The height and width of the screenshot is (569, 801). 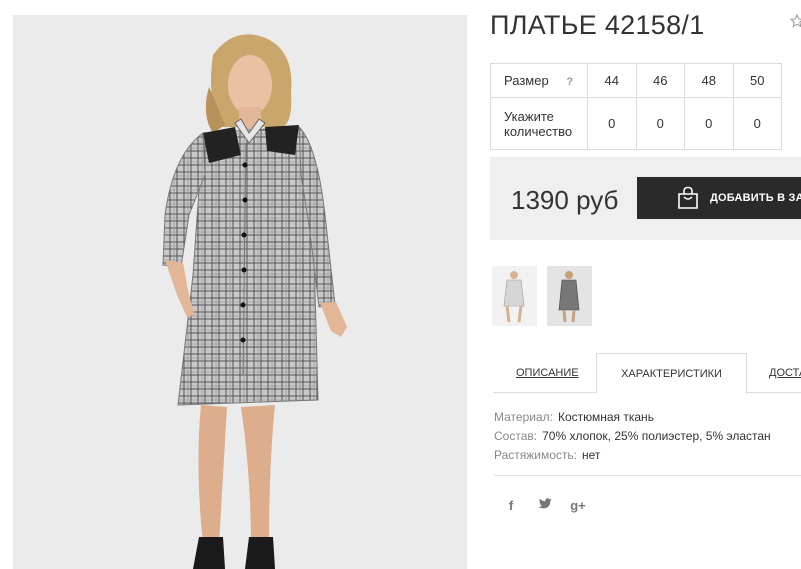 What do you see at coordinates (785, 373) in the screenshot?
I see `tab-delivery: ДОСТА` at bounding box center [785, 373].